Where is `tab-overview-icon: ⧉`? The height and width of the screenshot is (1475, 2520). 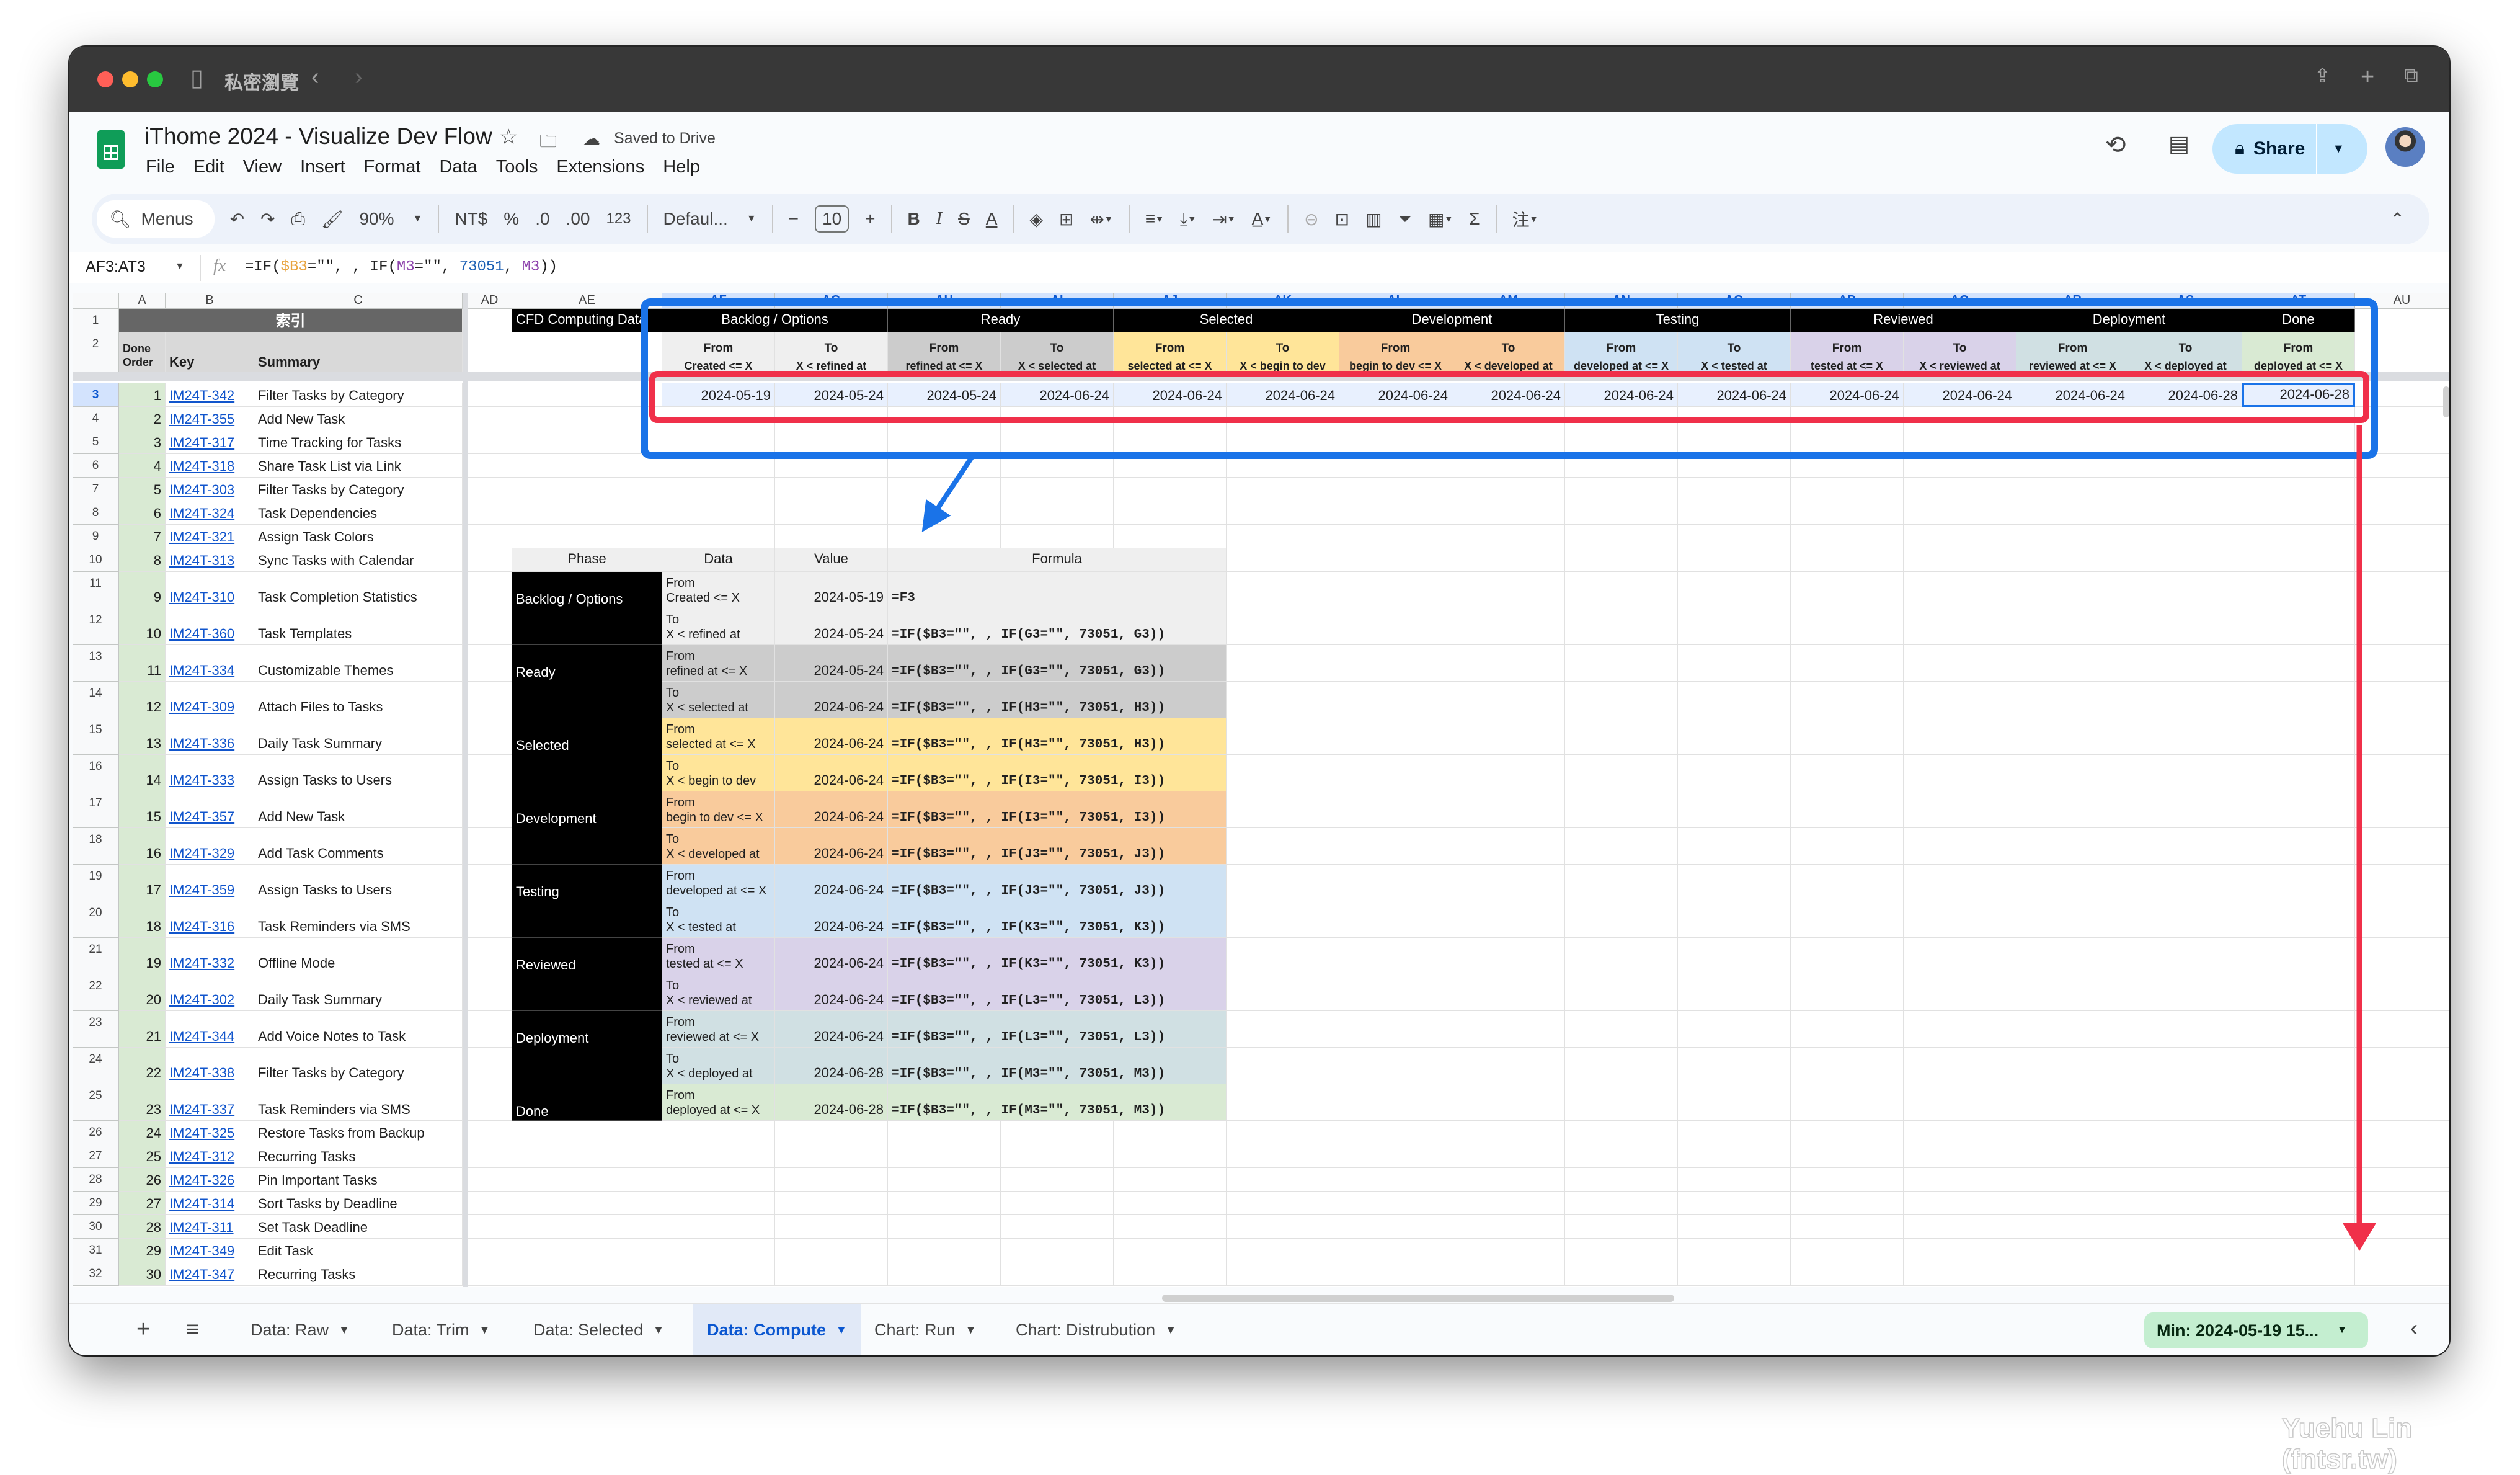 tab-overview-icon: ⧉ is located at coordinates (2411, 75).